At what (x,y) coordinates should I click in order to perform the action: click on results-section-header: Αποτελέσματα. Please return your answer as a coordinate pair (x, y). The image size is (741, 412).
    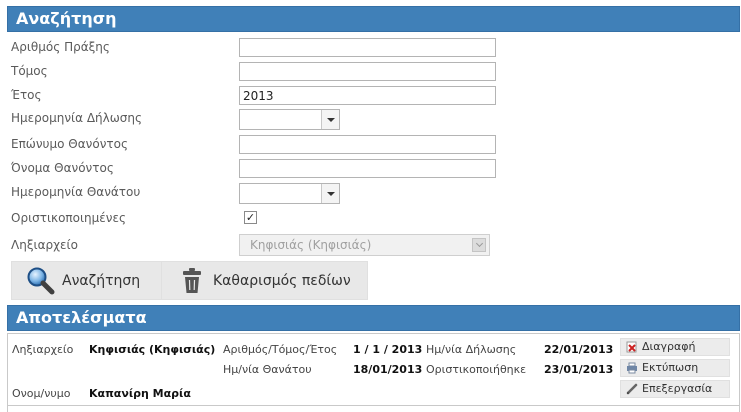
    Looking at the image, I should click on (373, 318).